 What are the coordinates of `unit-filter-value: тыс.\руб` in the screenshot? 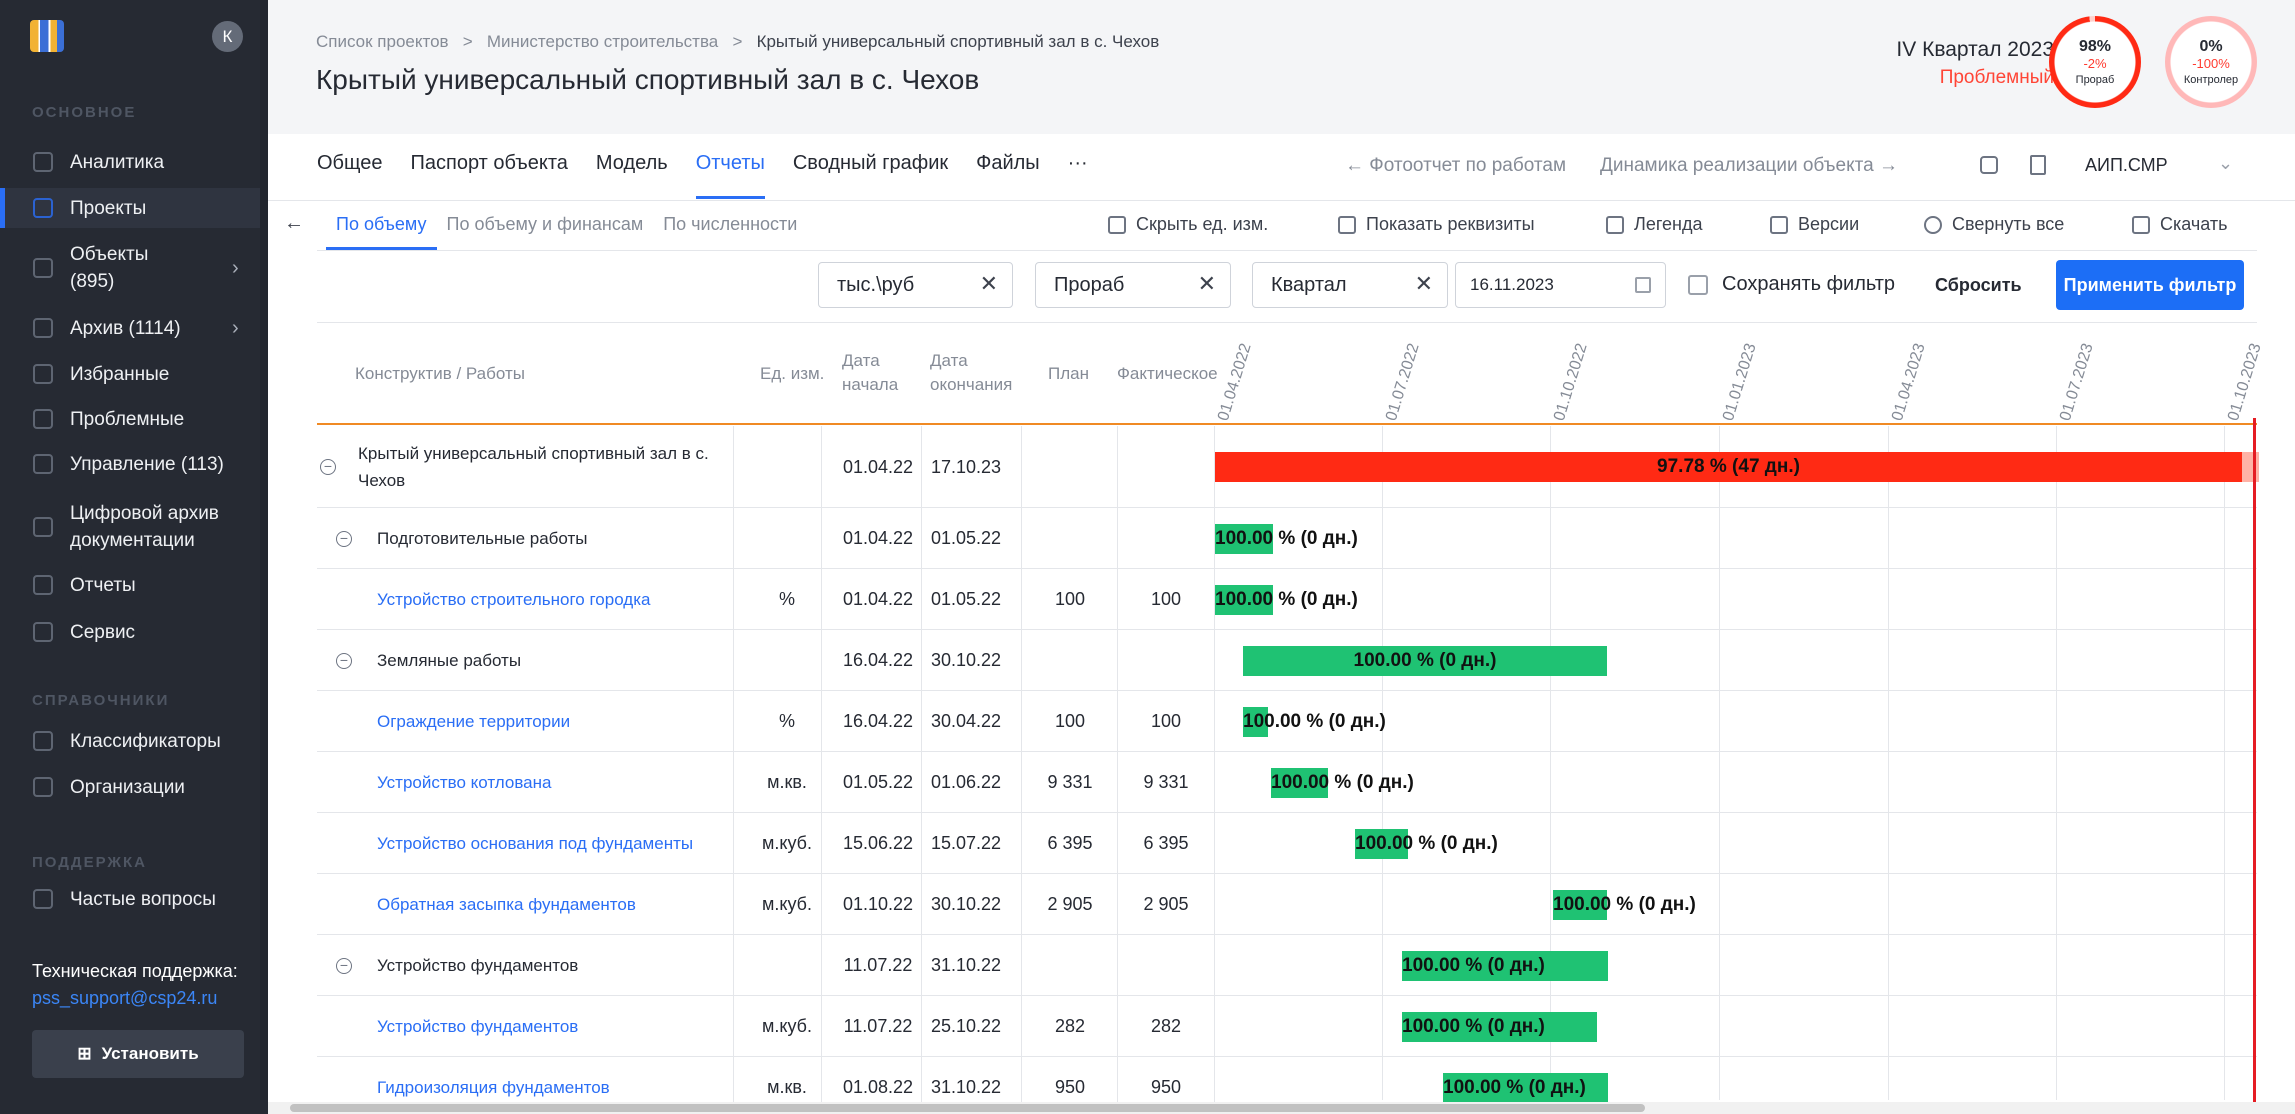 It's located at (876, 284).